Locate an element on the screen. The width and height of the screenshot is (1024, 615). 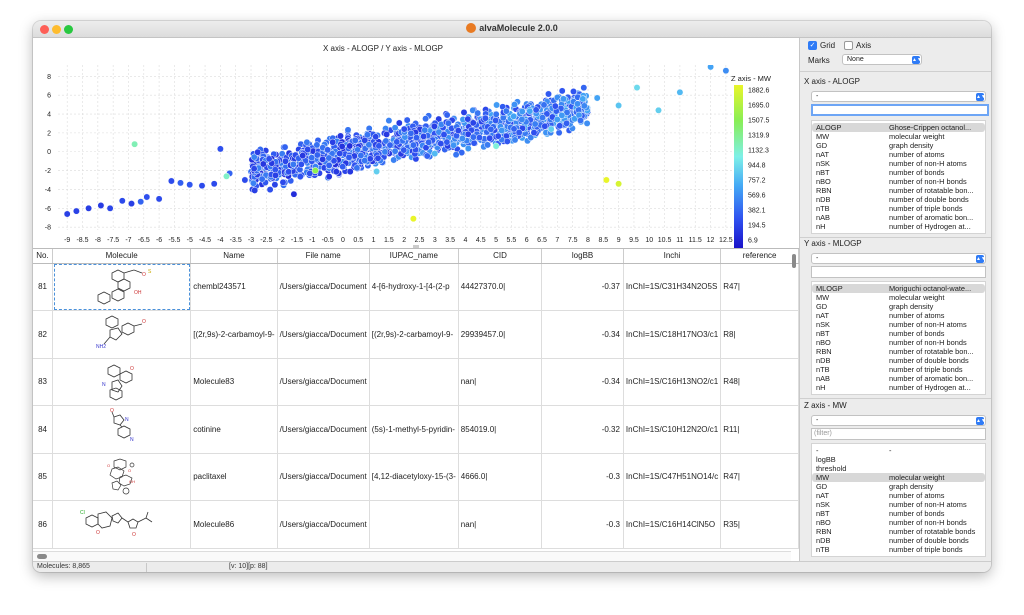
z-axis-variable-row: nDB number of double bonds is located at coordinates (898, 540).